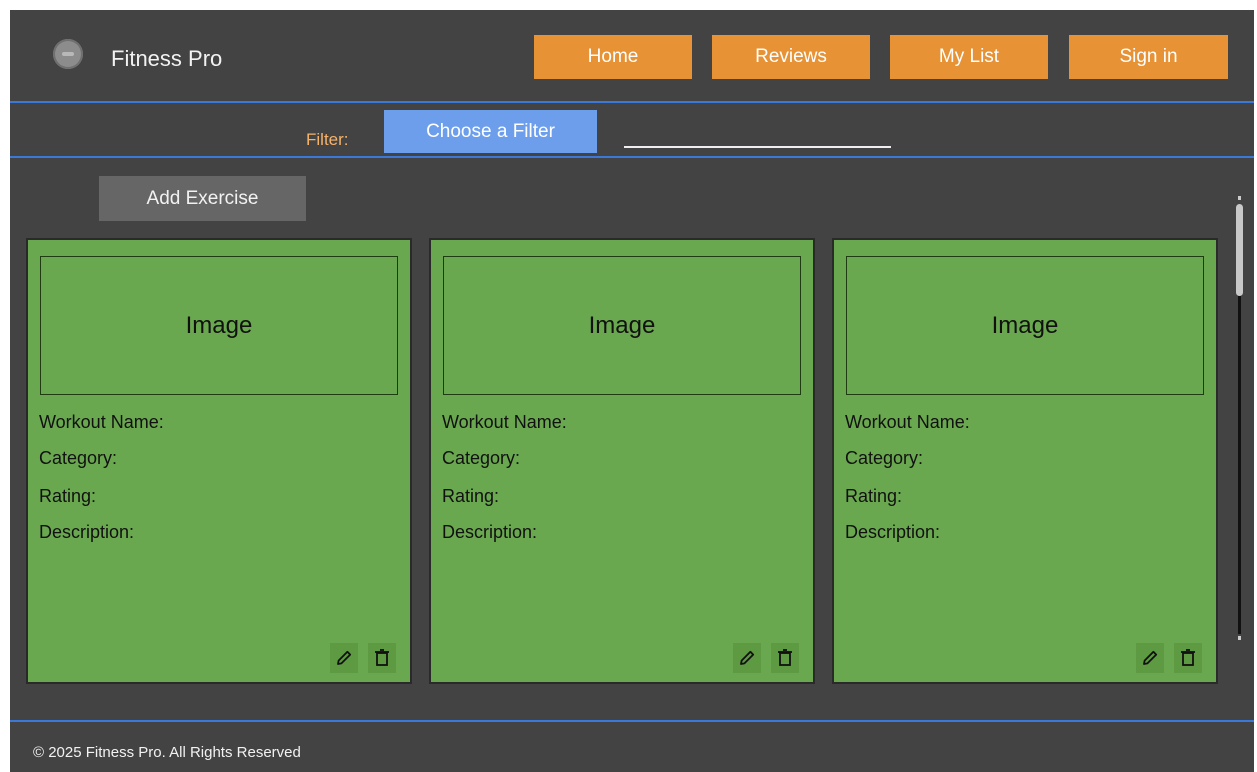  I want to click on header: Fitness Pro Home Reviews My List Sign in, so click(632, 56).